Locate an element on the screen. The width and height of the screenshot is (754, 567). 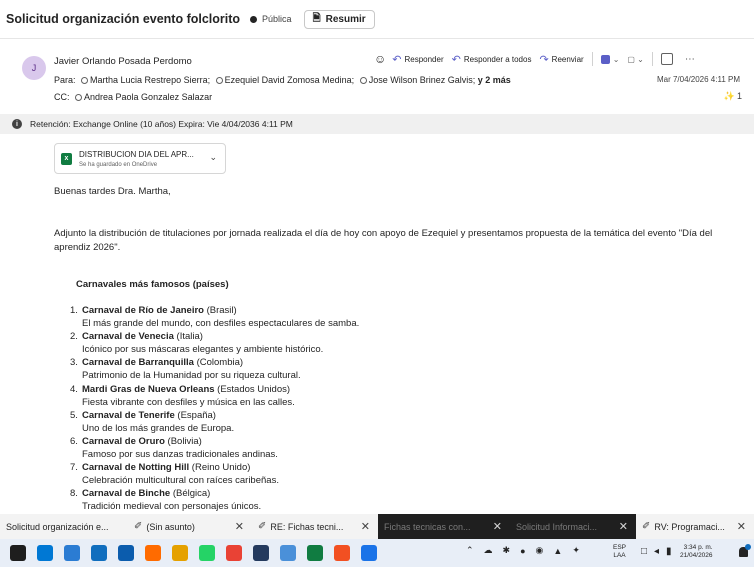
language-indicator: ESP LAA is located at coordinates (619, 552).